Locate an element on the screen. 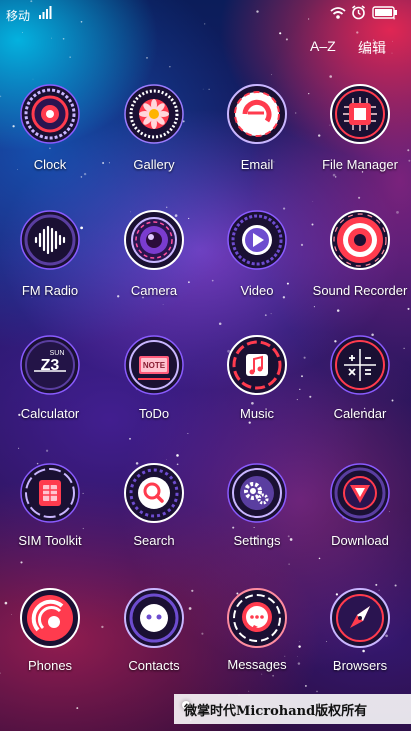  camera-icon is located at coordinates (154, 240).